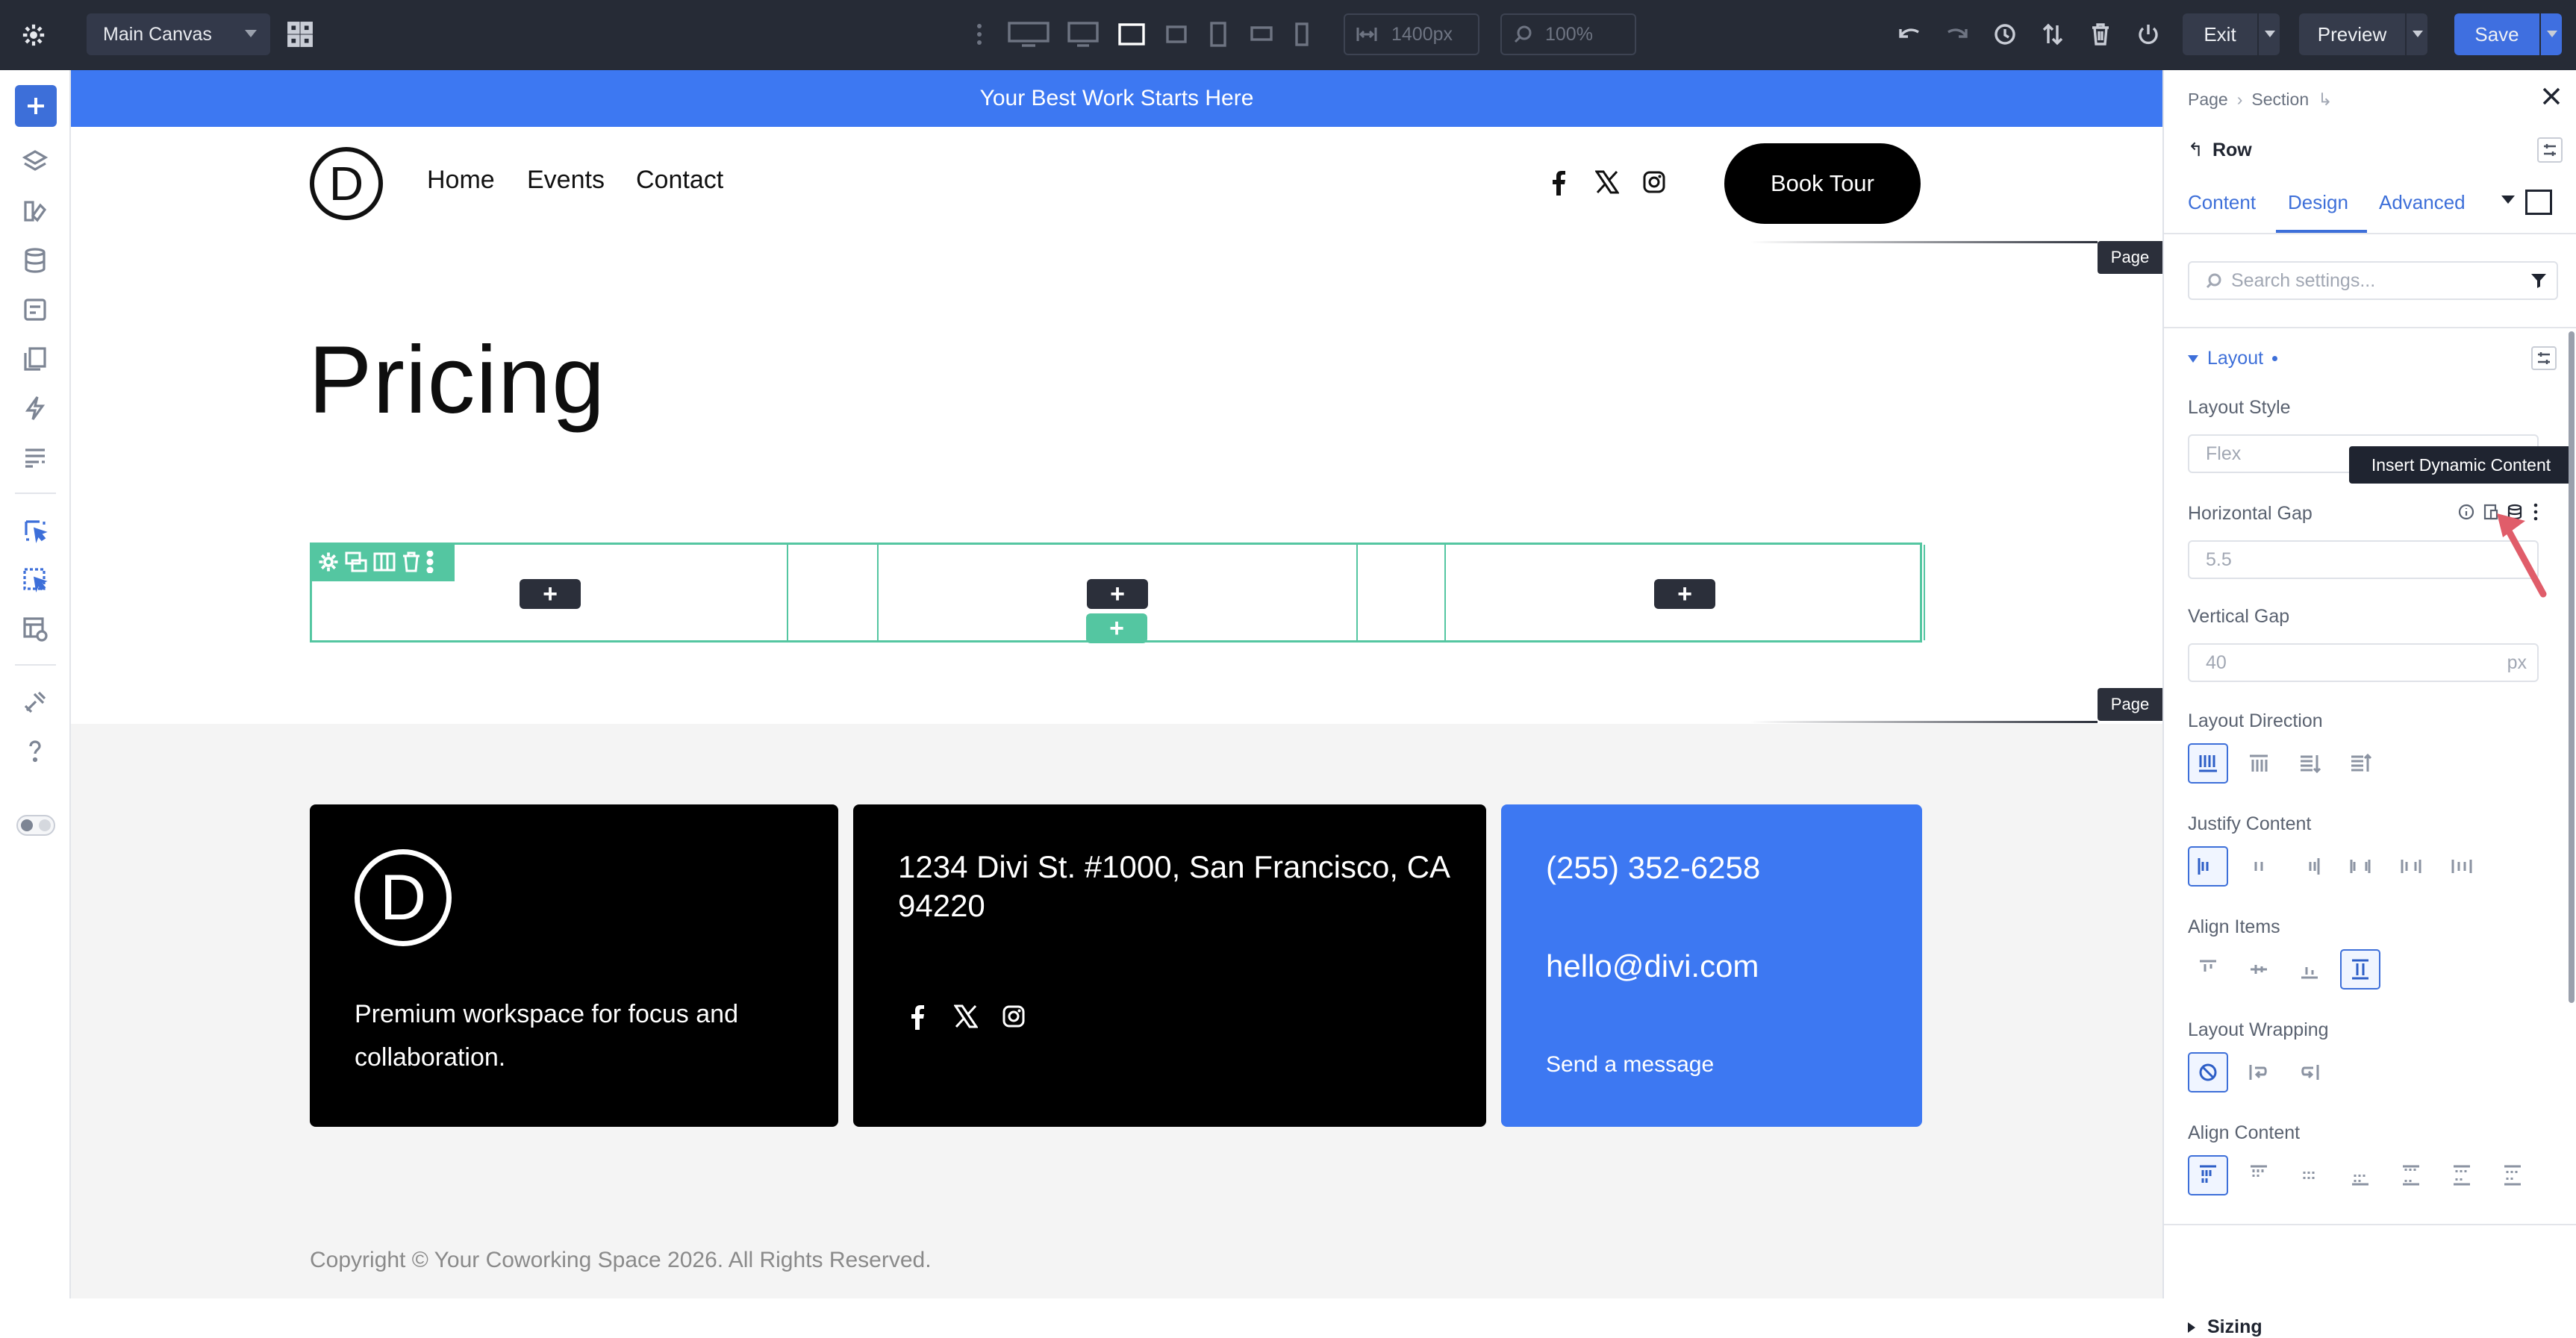  Describe the element at coordinates (1568, 34) in the screenshot. I see `zoom-field: 100%` at that location.